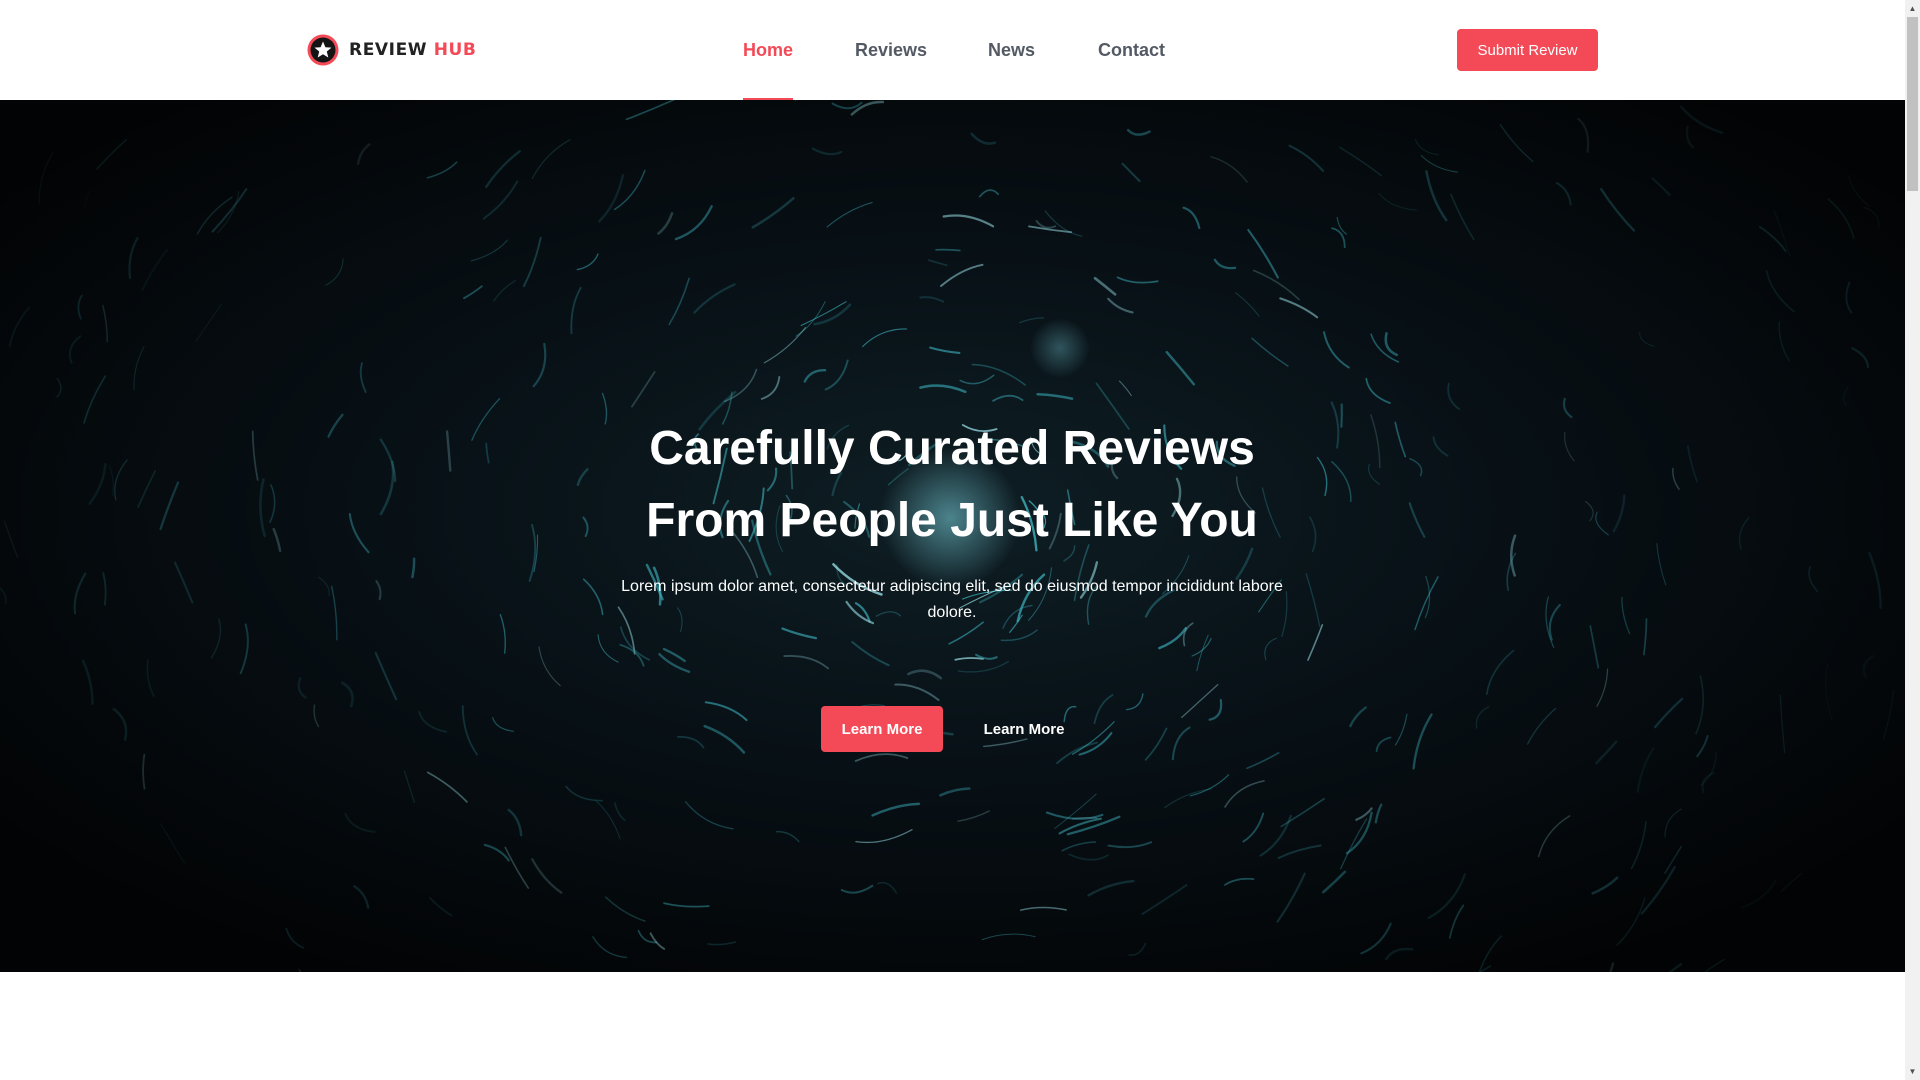 Image resolution: width=1920 pixels, height=1080 pixels. What do you see at coordinates (323, 50) in the screenshot?
I see `star-logo-icon` at bounding box center [323, 50].